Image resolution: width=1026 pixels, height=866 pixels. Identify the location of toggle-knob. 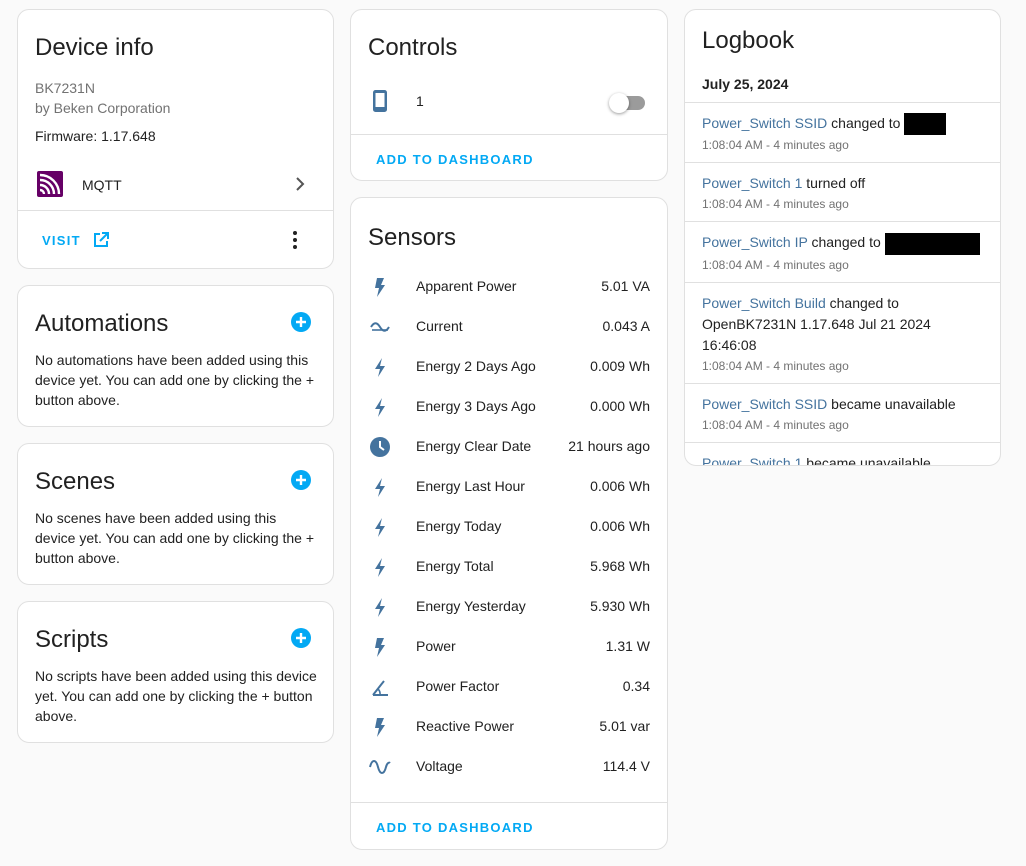
(619, 103).